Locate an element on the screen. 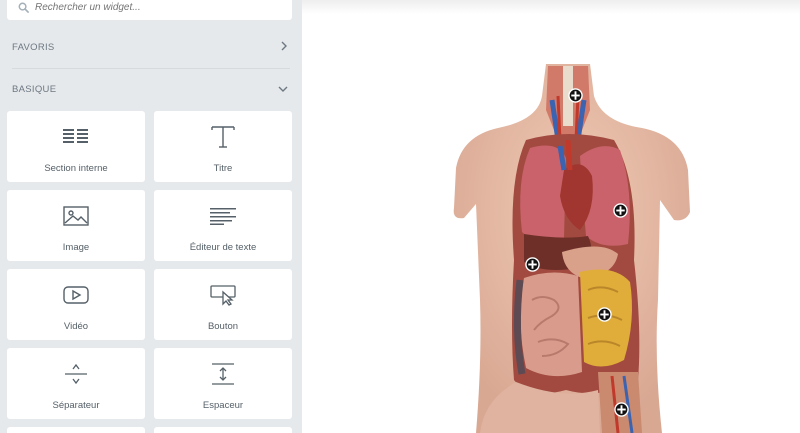 The image size is (800, 433). widget-label: Section interne is located at coordinates (76, 168).